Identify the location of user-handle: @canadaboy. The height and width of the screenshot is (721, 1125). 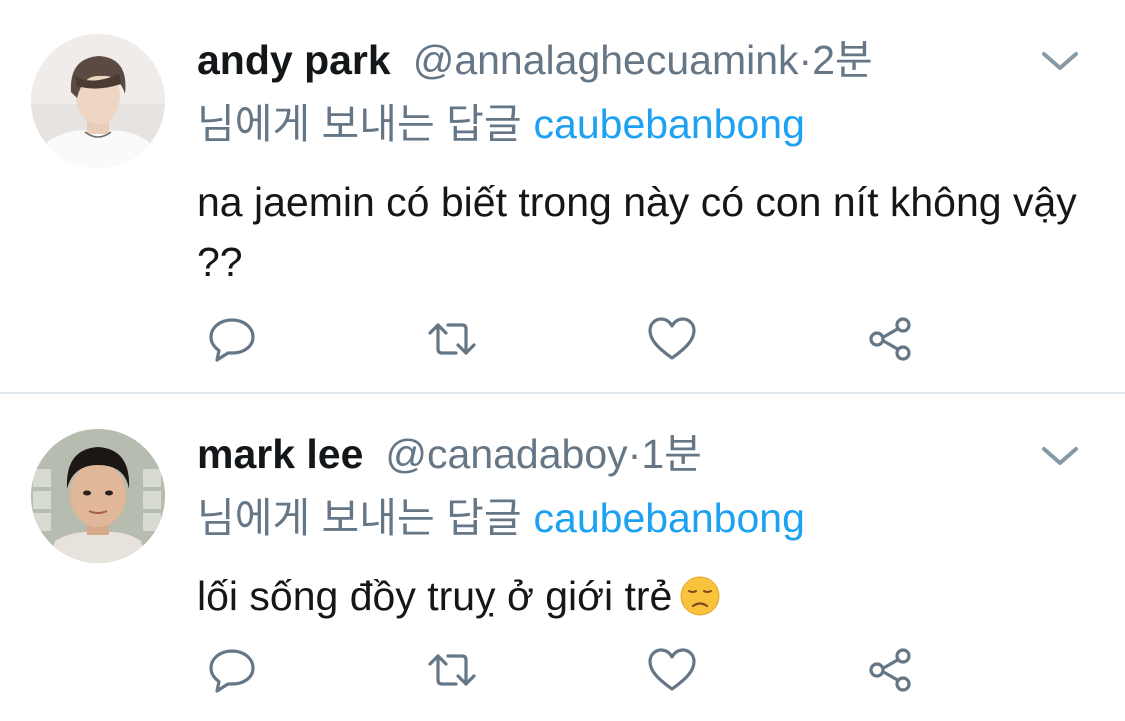
(506, 454).